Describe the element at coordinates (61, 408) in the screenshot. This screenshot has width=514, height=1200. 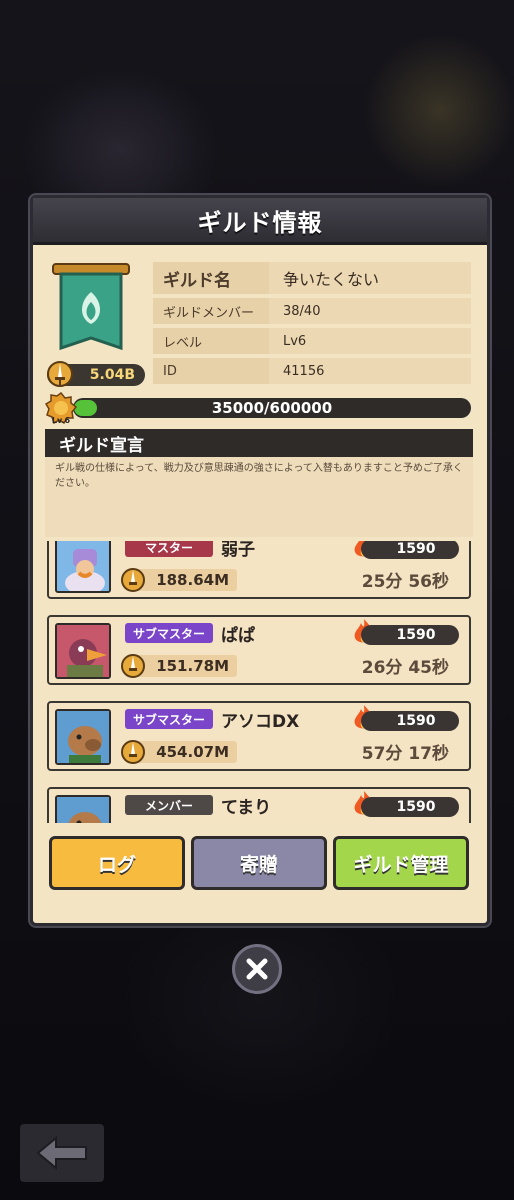
I see `level-badge-icon: Lv.6` at that location.